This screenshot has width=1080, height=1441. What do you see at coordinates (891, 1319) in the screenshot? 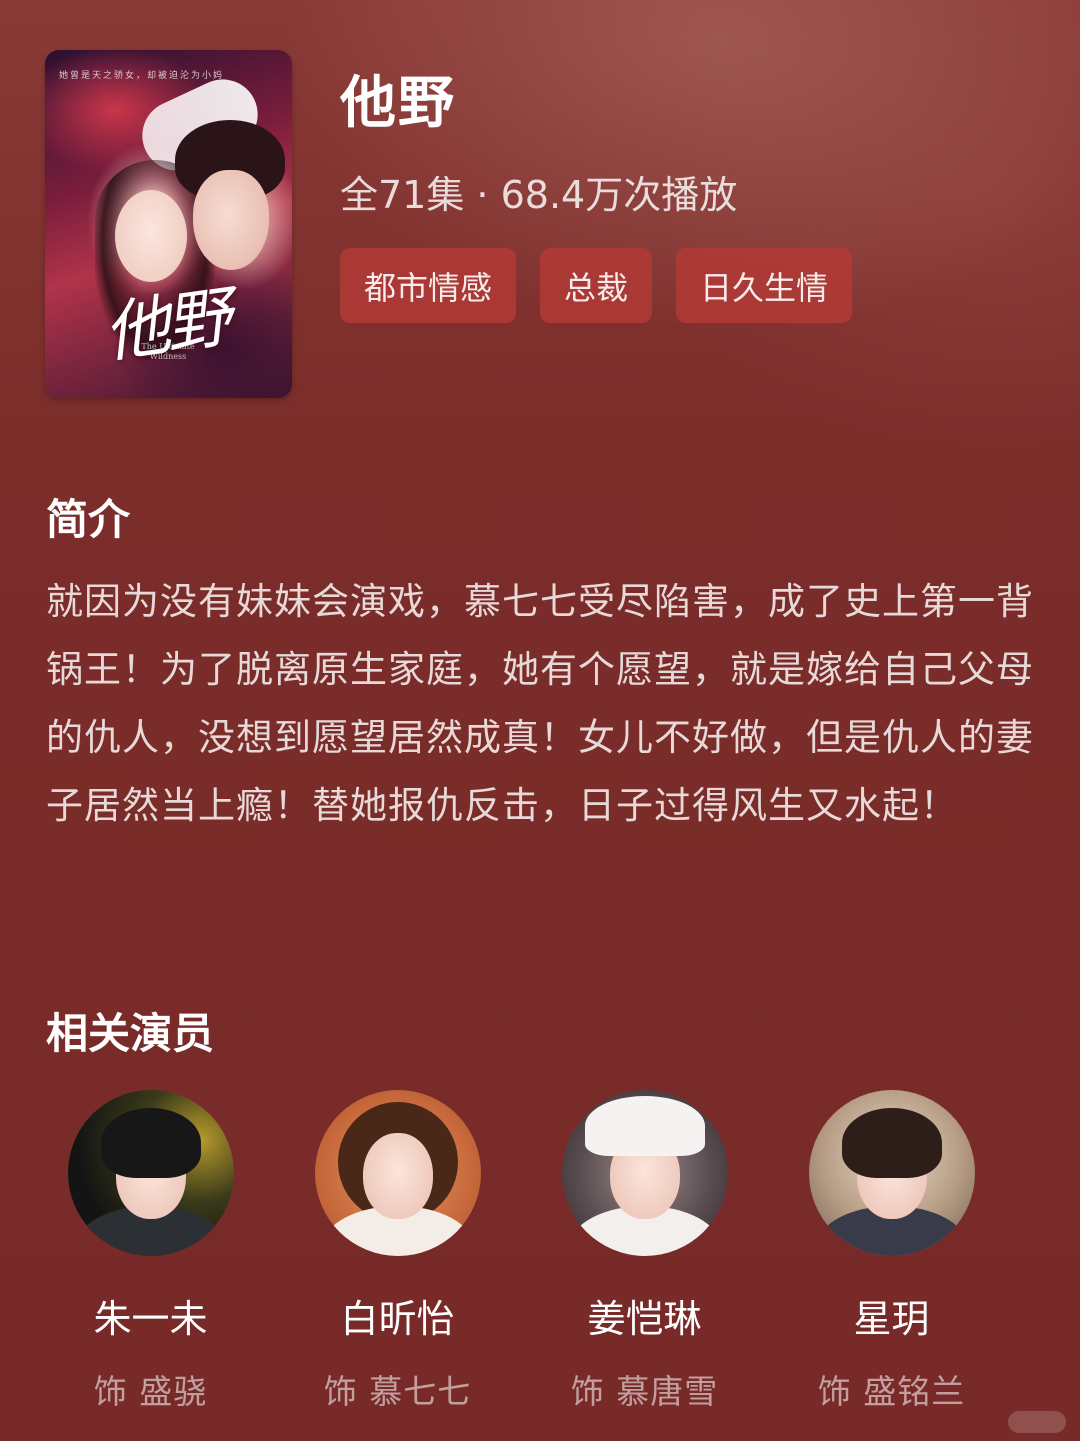
I see `actor-name: 星玥` at bounding box center [891, 1319].